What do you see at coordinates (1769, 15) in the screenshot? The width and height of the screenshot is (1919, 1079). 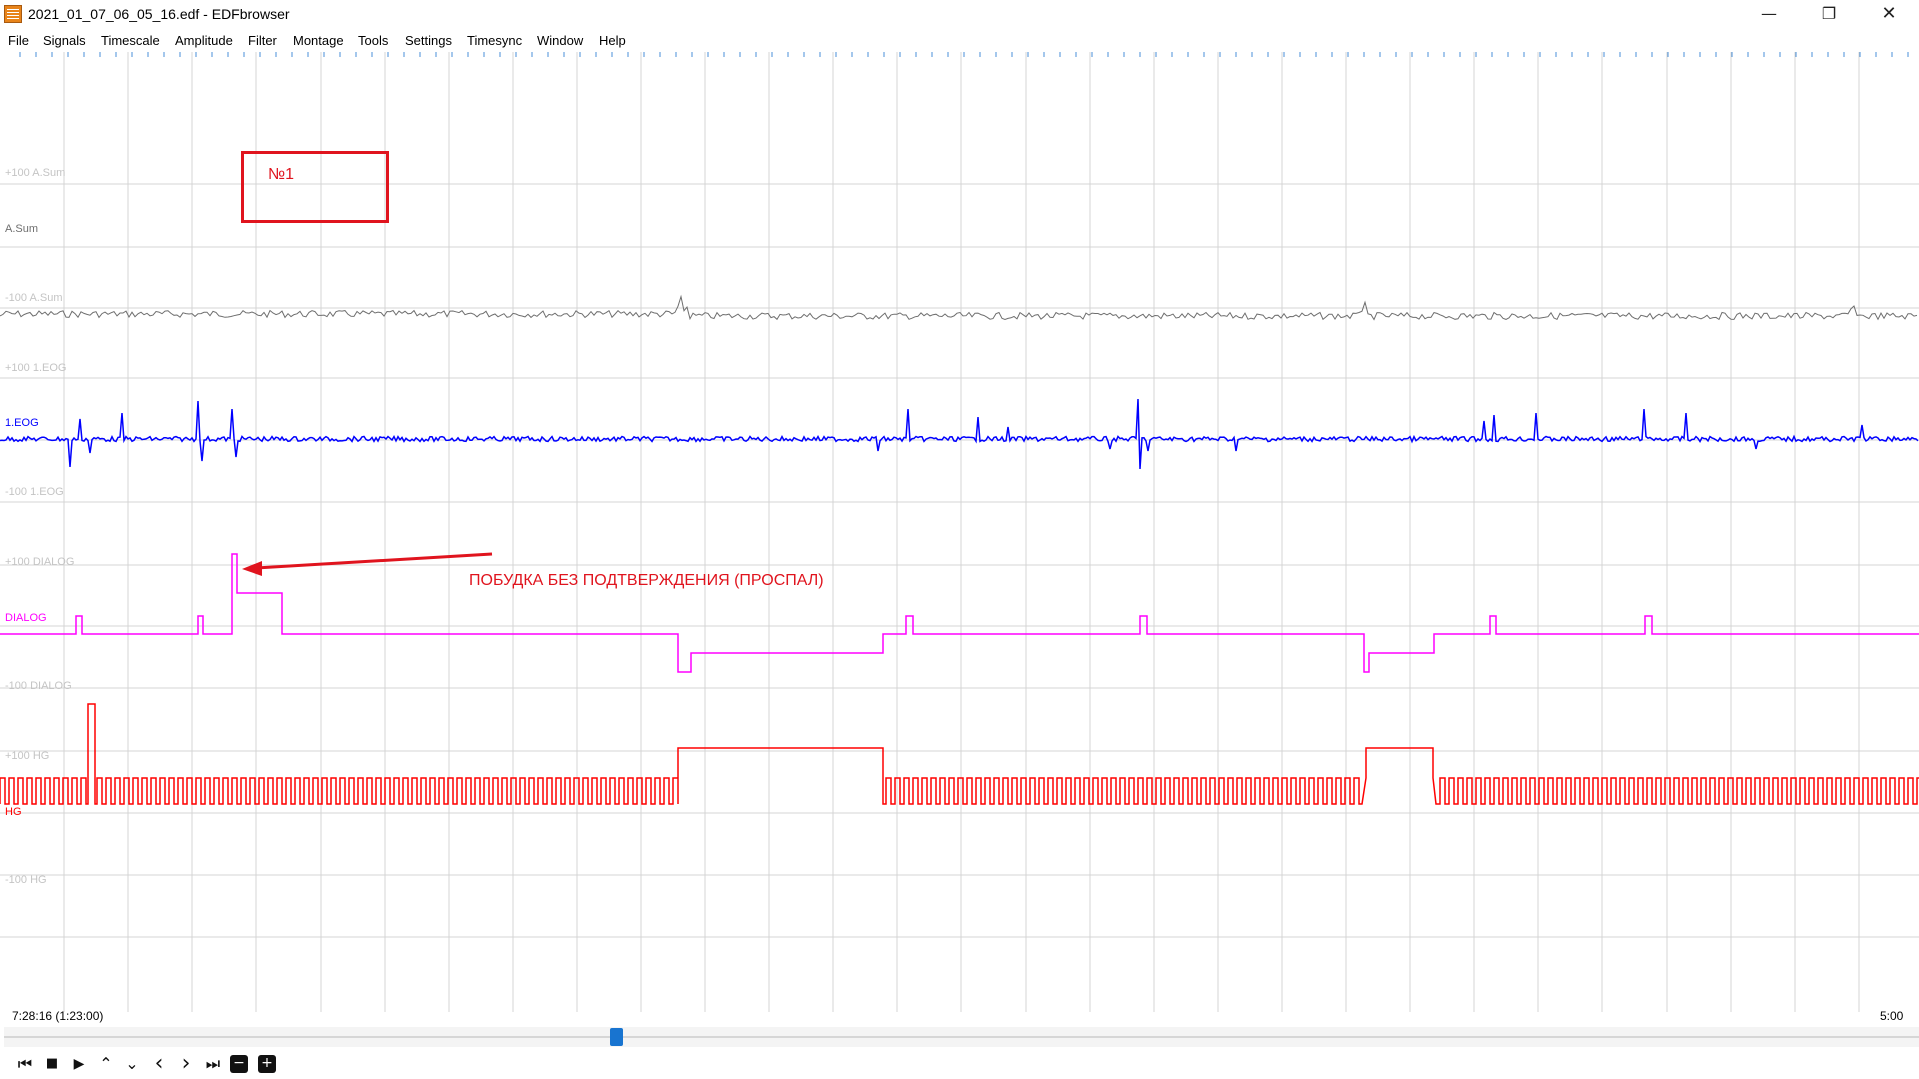 I see `minimize-button: —` at bounding box center [1769, 15].